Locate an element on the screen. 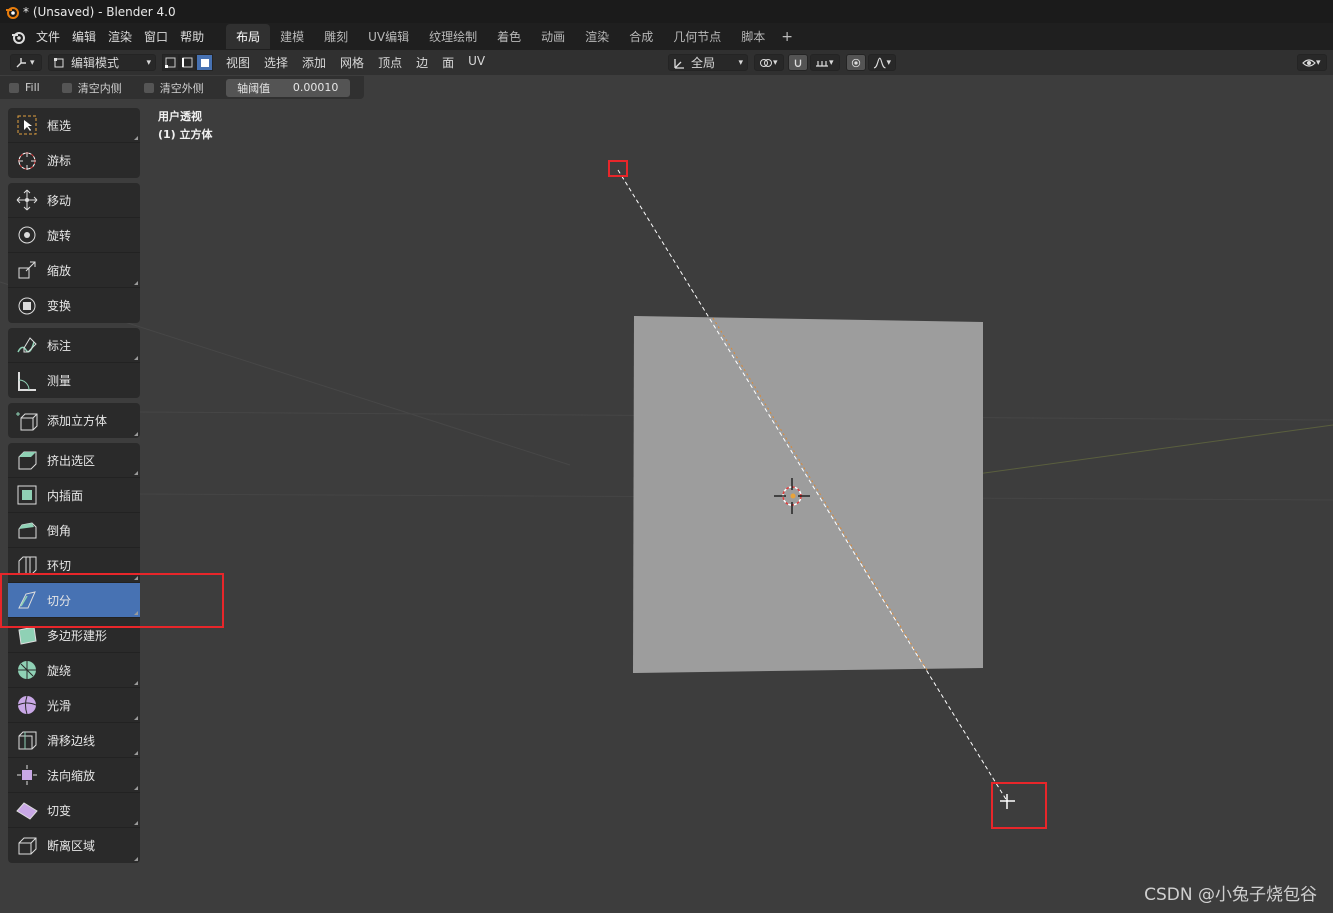  tool-group-annotate: 标注 测量 is located at coordinates (74, 363).